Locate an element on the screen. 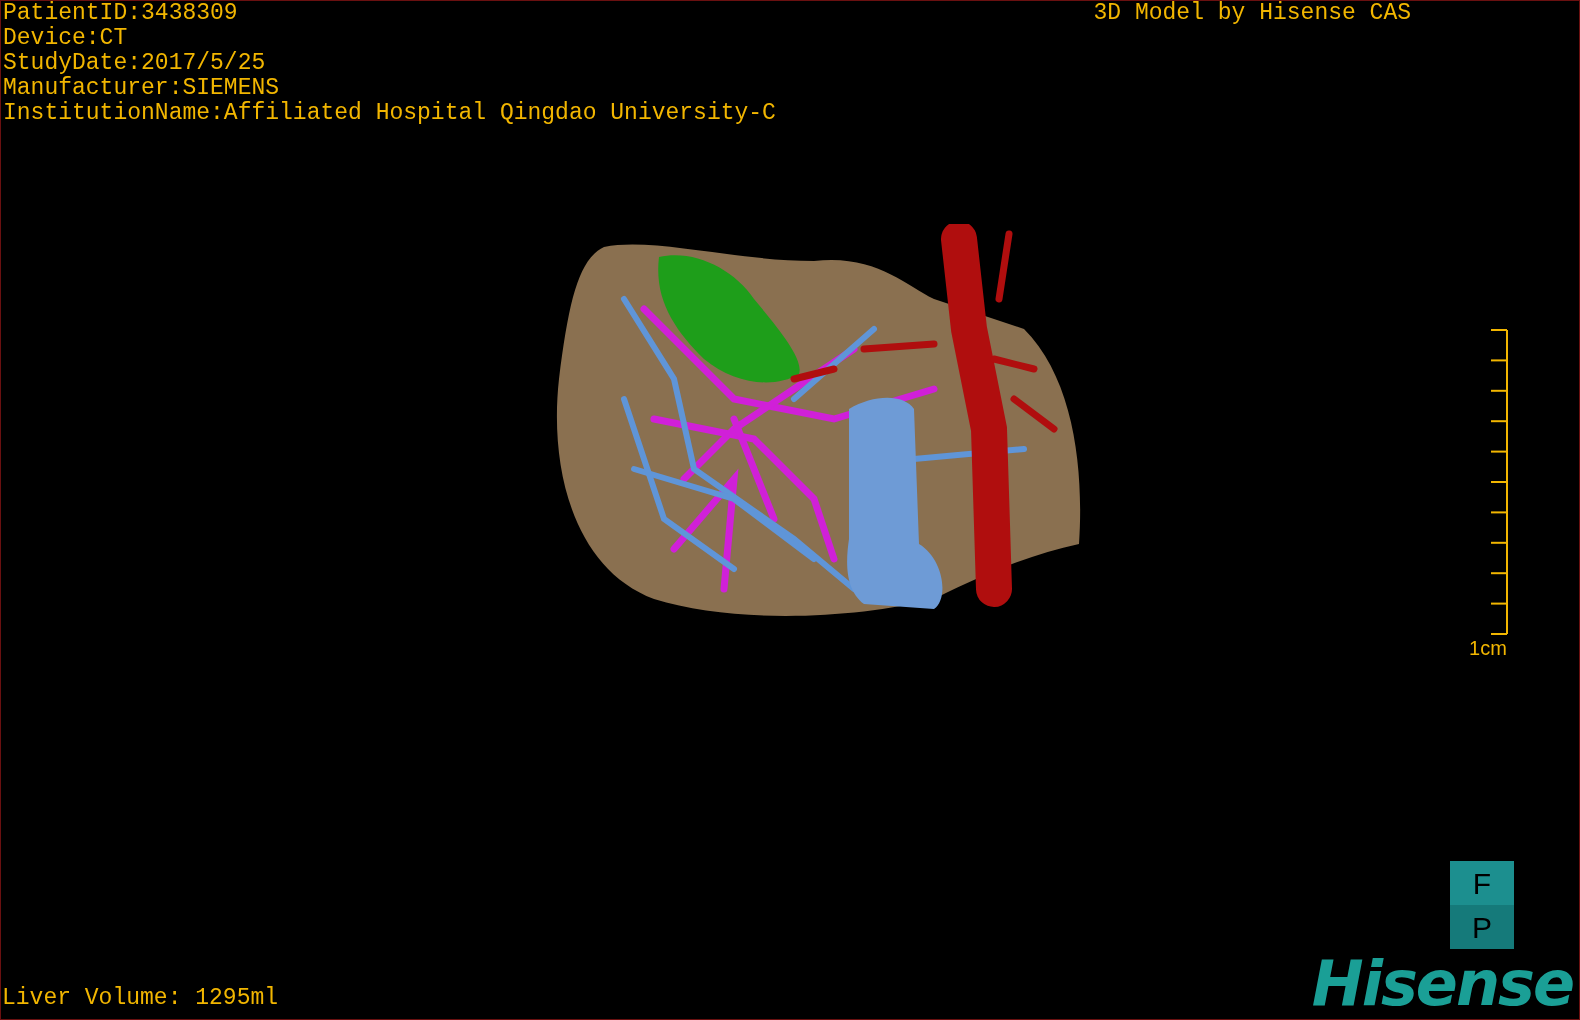 The height and width of the screenshot is (1020, 1580). patient-info-text: PatientID:3438309 is located at coordinates (121, 13).